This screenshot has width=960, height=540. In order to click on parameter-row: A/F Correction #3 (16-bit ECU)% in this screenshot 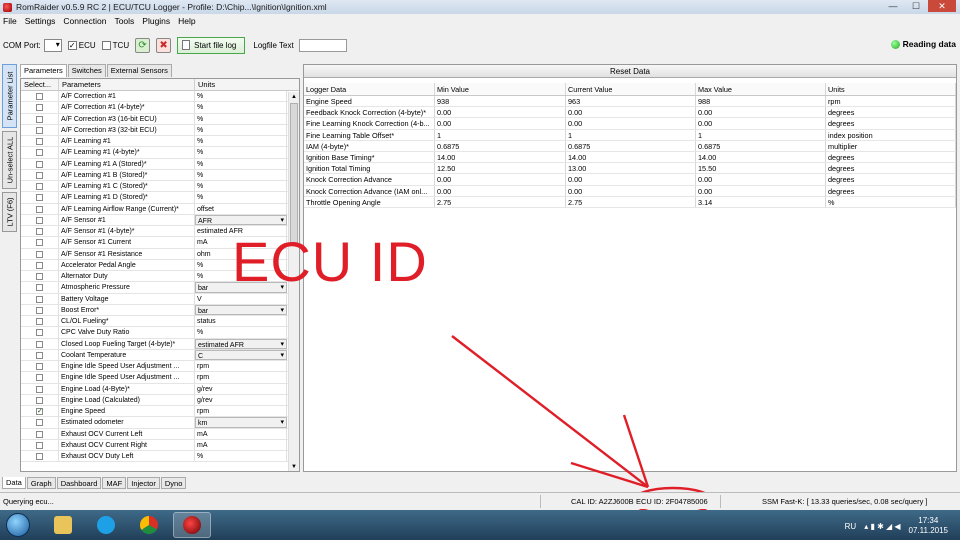, I will do `click(160, 119)`.